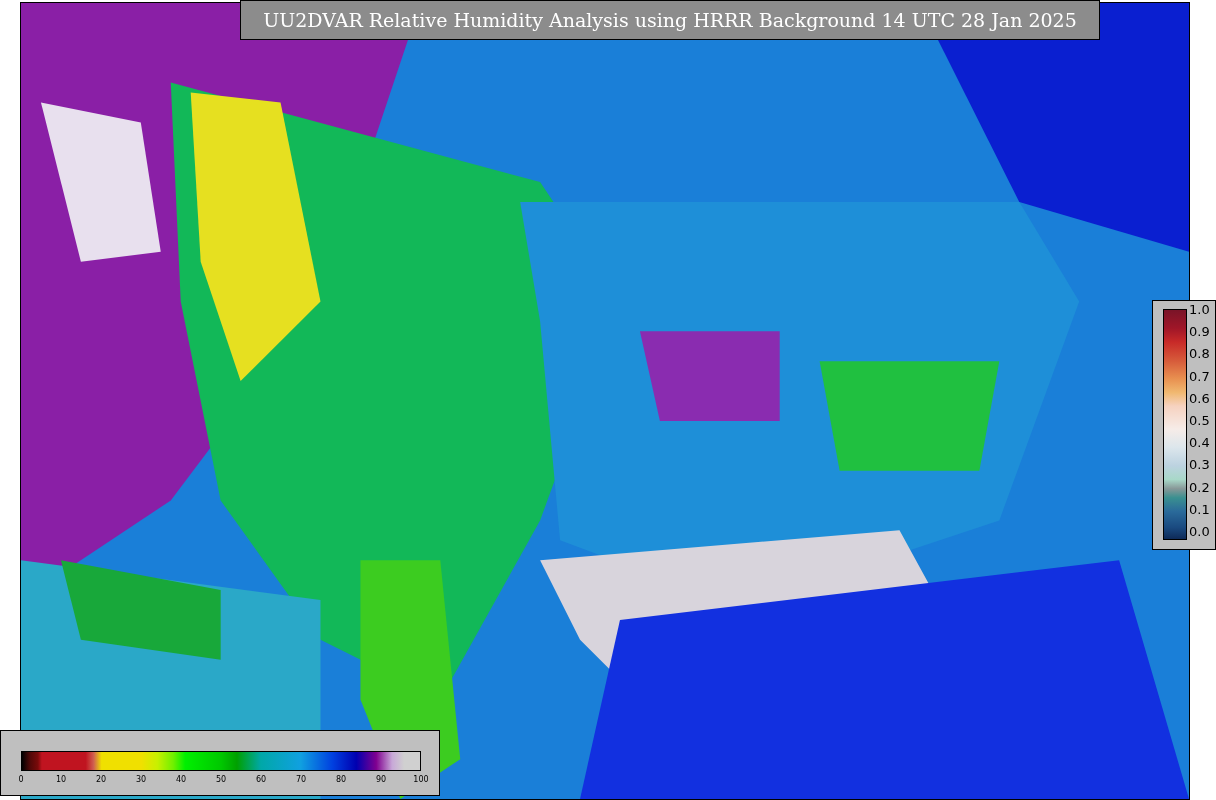  What do you see at coordinates (21, 780) in the screenshot?
I see `colorbar-tick-label: 0` at bounding box center [21, 780].